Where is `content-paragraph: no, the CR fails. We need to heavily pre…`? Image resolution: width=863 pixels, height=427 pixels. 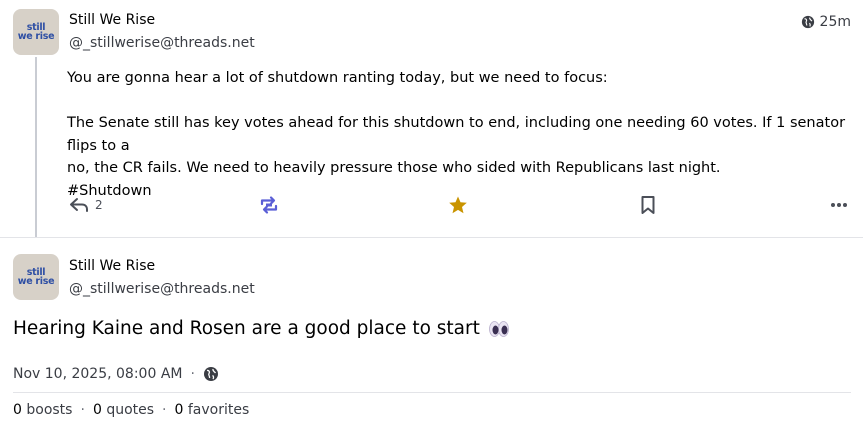 content-paragraph: no, the CR fails. We need to heavily pre… is located at coordinates (394, 168).